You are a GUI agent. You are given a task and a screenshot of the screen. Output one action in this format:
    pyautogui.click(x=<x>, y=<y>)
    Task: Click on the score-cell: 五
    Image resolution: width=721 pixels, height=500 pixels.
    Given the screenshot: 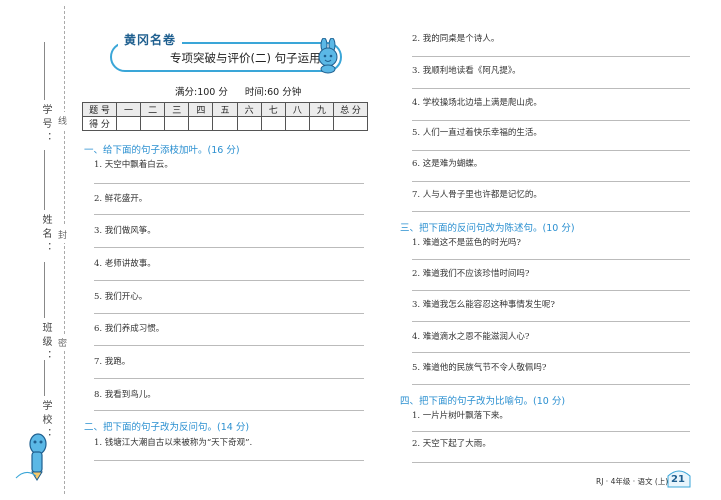 What is the action you would take?
    pyautogui.click(x=225, y=109)
    